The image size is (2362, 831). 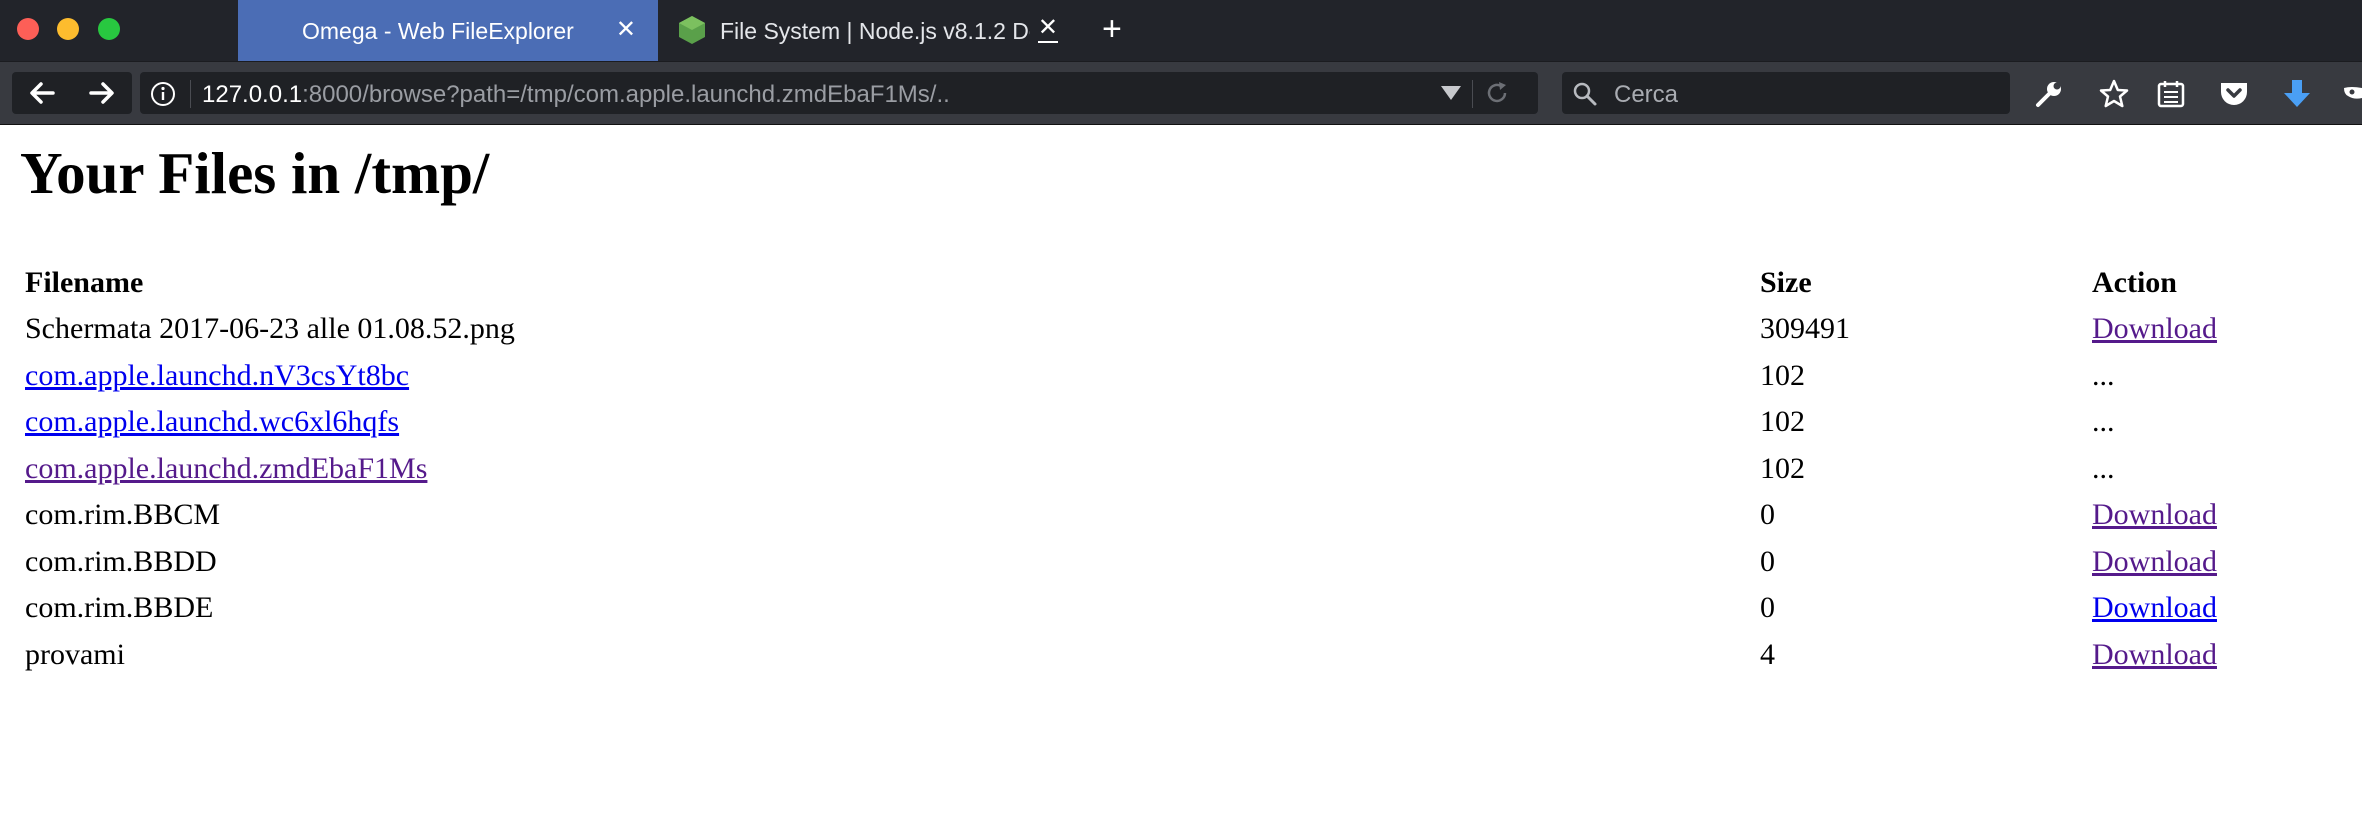 I want to click on column-header-filename: Filename, so click(x=84, y=282).